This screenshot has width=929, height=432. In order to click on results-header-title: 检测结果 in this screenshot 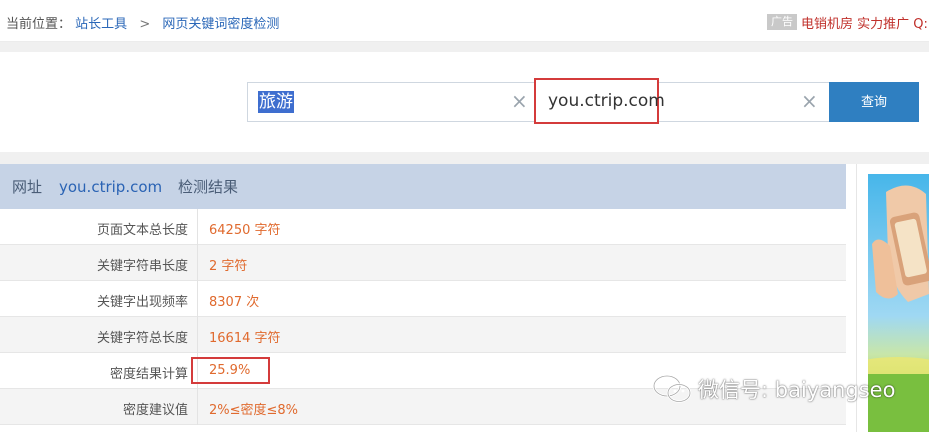, I will do `click(208, 187)`.